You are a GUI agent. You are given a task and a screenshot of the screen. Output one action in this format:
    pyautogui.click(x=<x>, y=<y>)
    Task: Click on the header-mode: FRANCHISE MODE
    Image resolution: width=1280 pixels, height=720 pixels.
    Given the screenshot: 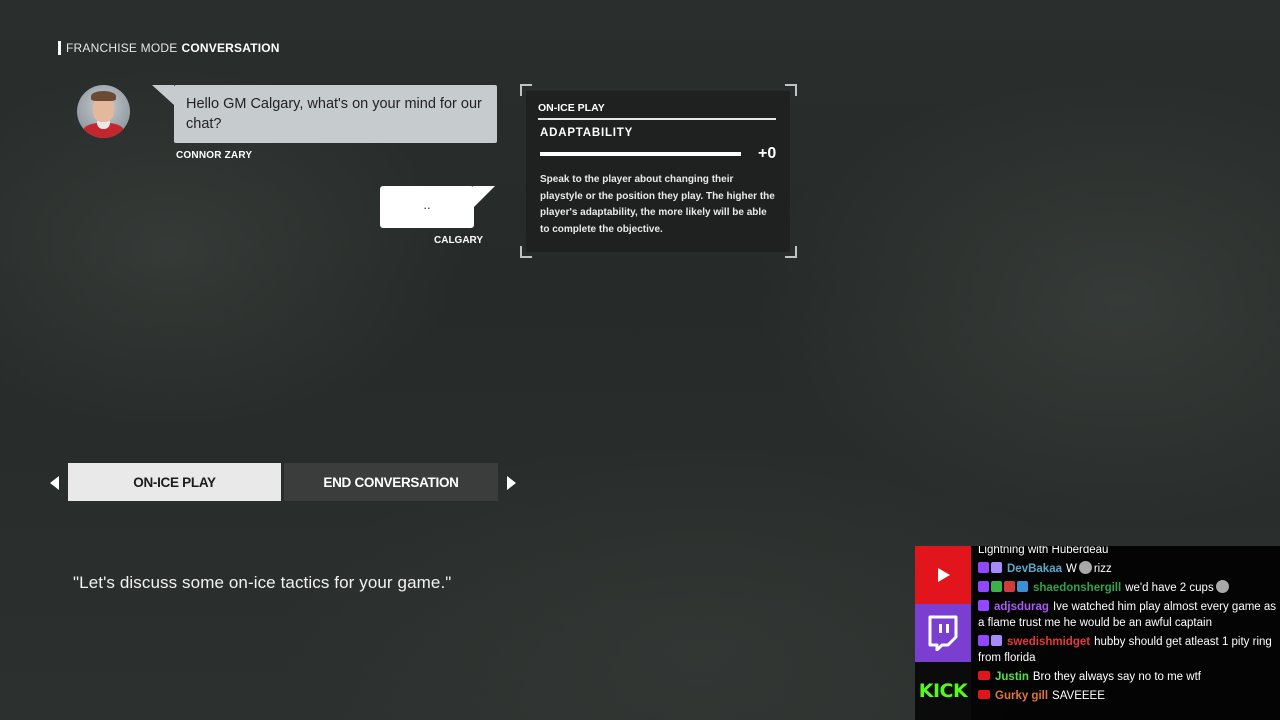 What is the action you would take?
    pyautogui.click(x=122, y=48)
    